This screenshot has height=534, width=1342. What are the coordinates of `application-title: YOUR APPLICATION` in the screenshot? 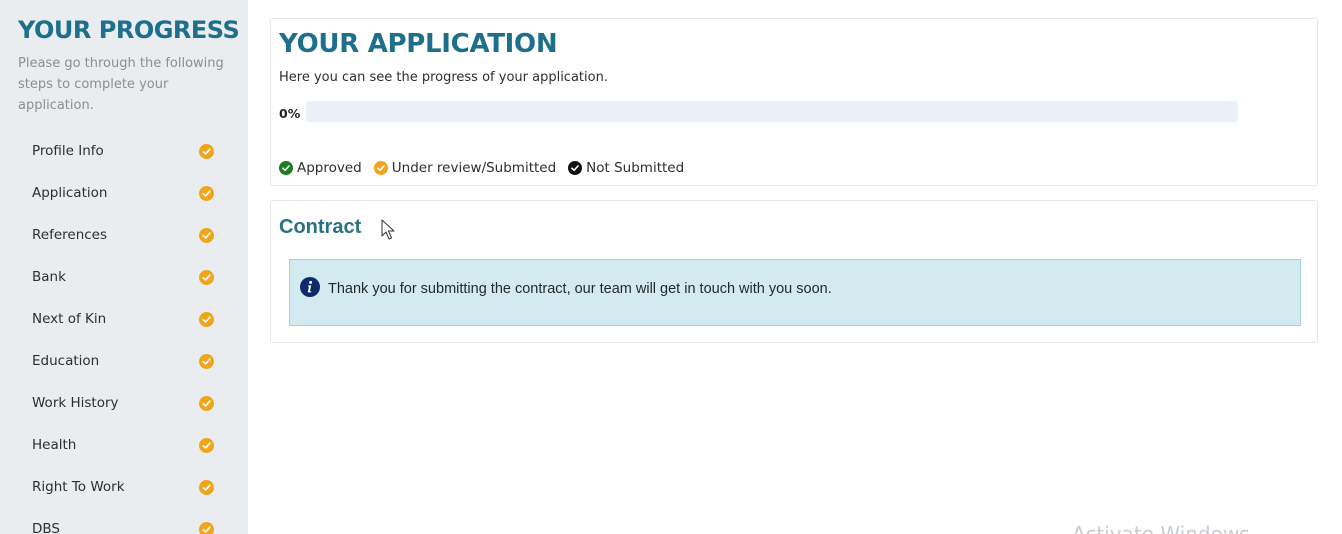 It's located at (418, 44).